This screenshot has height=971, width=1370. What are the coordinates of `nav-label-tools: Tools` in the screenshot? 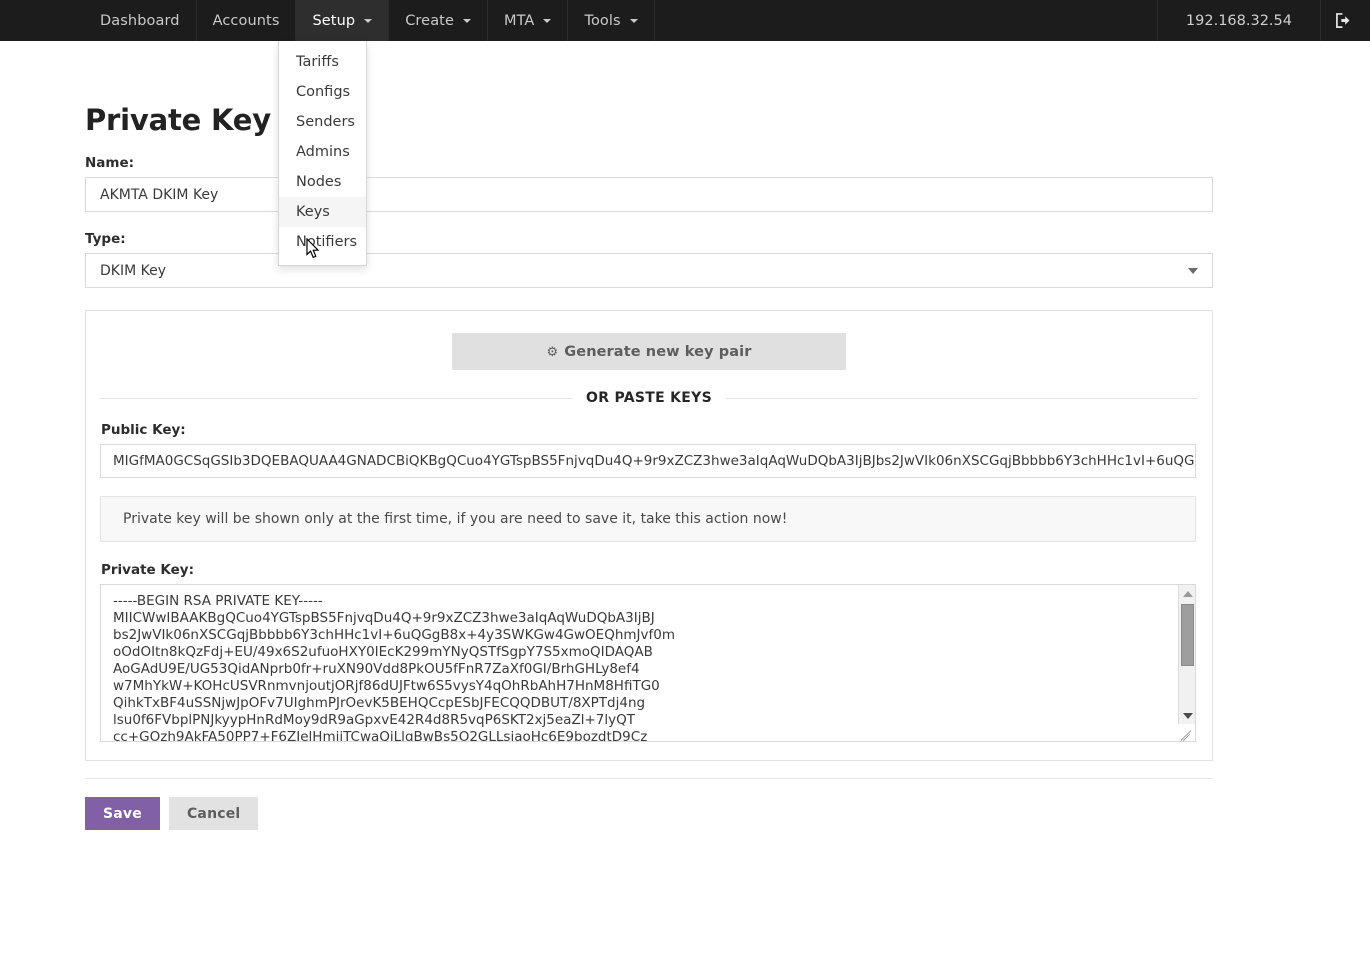 It's located at (602, 20).